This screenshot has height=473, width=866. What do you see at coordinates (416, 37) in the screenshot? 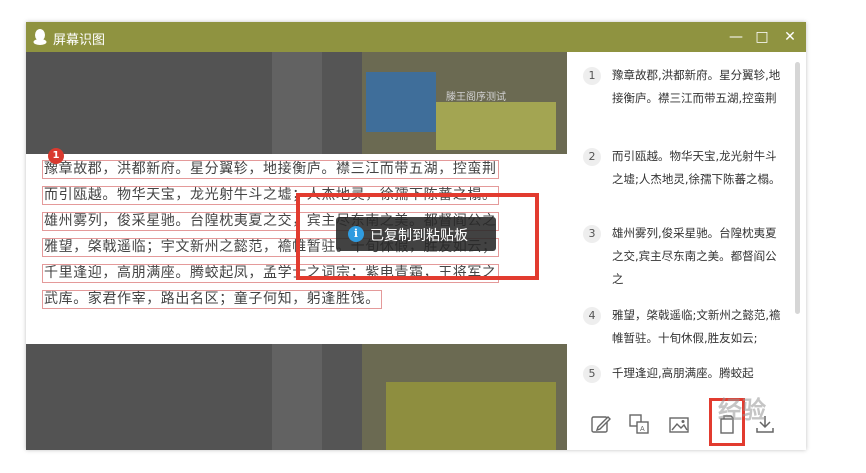
I see `title-bar: 屏幕识图 — □ ✕` at bounding box center [416, 37].